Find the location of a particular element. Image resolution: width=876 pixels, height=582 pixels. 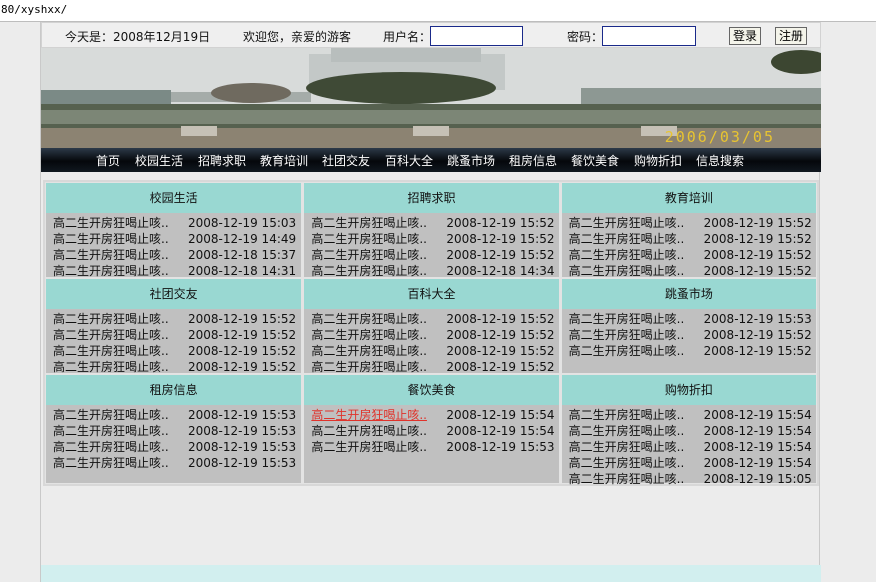

footer-band is located at coordinates (431, 573).